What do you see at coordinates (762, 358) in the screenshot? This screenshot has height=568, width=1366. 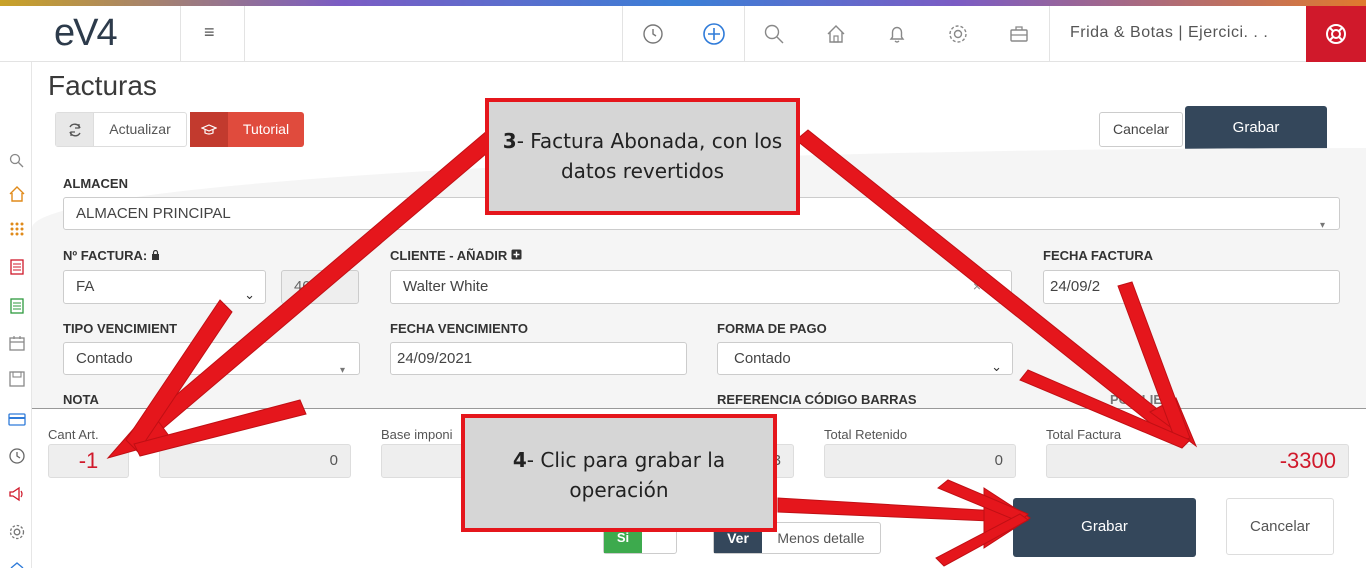 I see `forma-pago-value: Contado` at bounding box center [762, 358].